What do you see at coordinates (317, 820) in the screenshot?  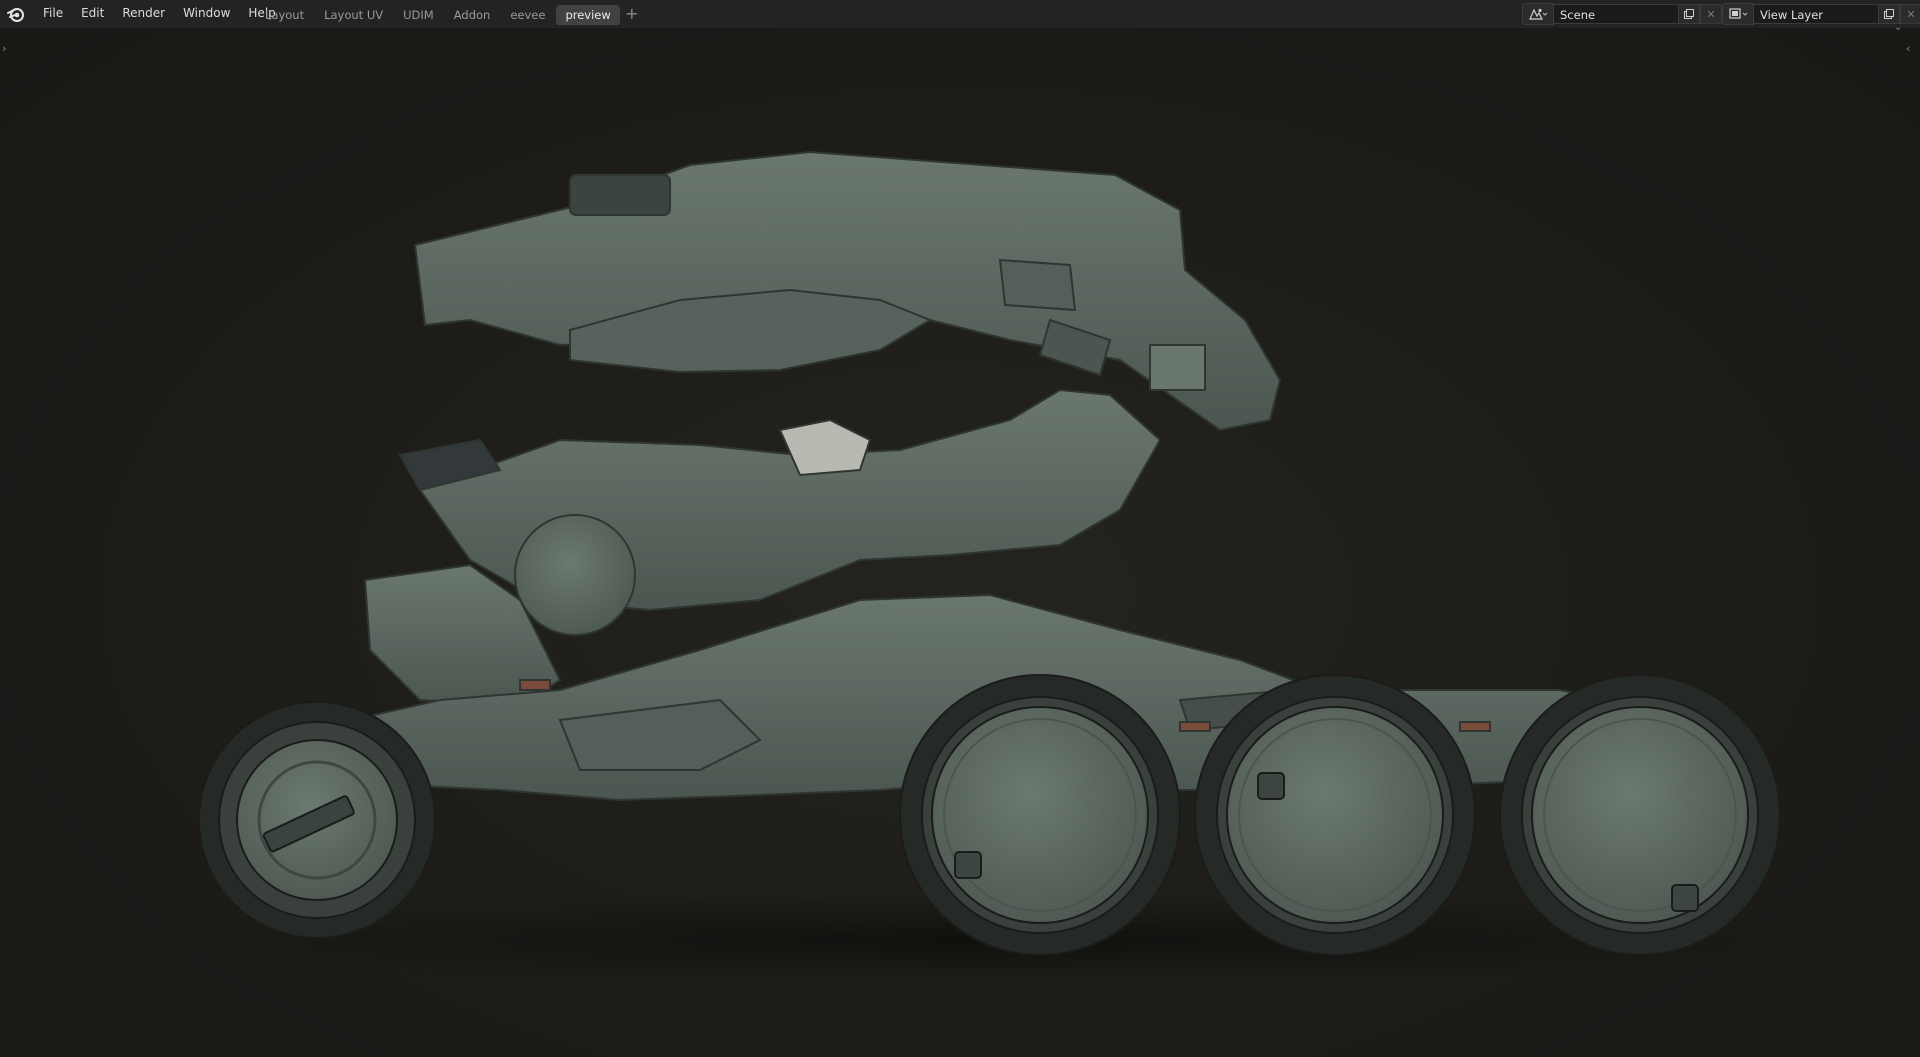 I see `wheel-front` at bounding box center [317, 820].